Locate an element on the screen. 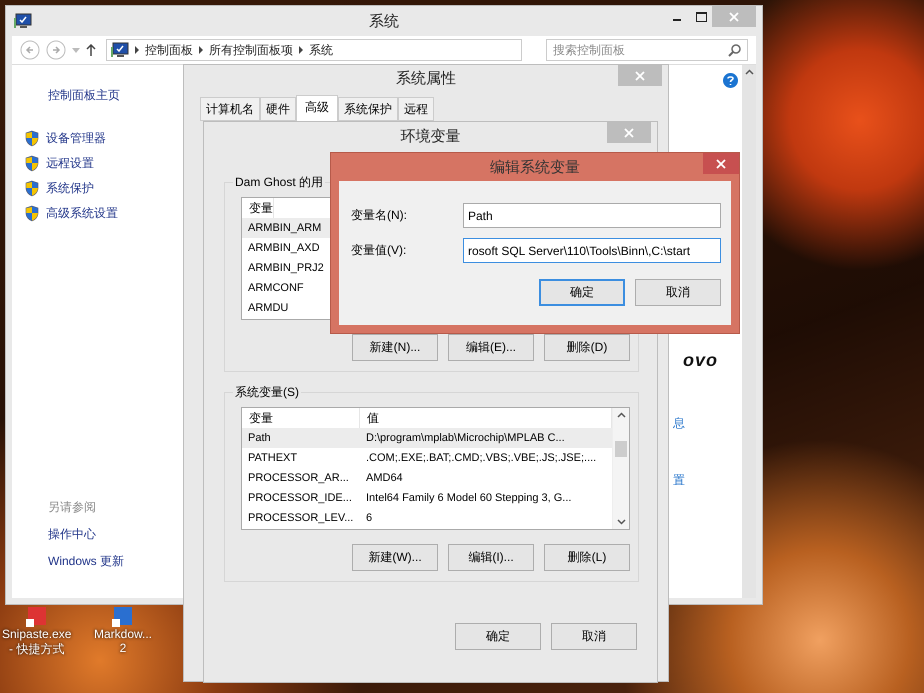  variable-name: ARMBIN_PRJ2 is located at coordinates (285, 268).